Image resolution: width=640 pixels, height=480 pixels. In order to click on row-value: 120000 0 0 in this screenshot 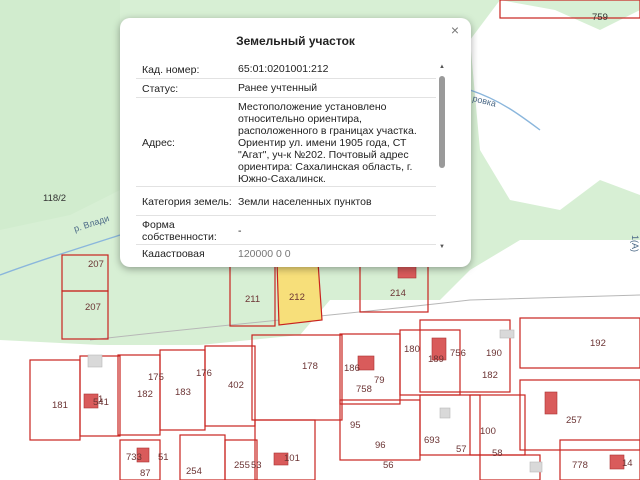, I will do `click(264, 252)`.